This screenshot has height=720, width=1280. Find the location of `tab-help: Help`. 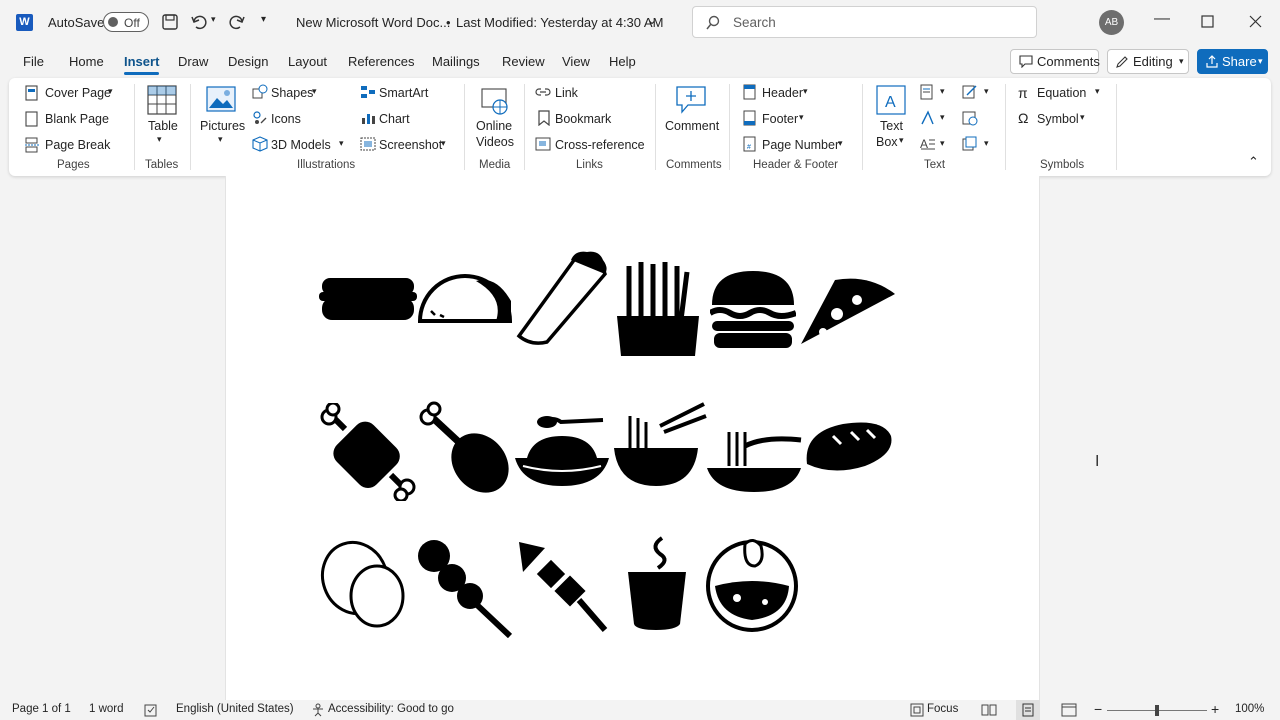

tab-help: Help is located at coordinates (622, 61).